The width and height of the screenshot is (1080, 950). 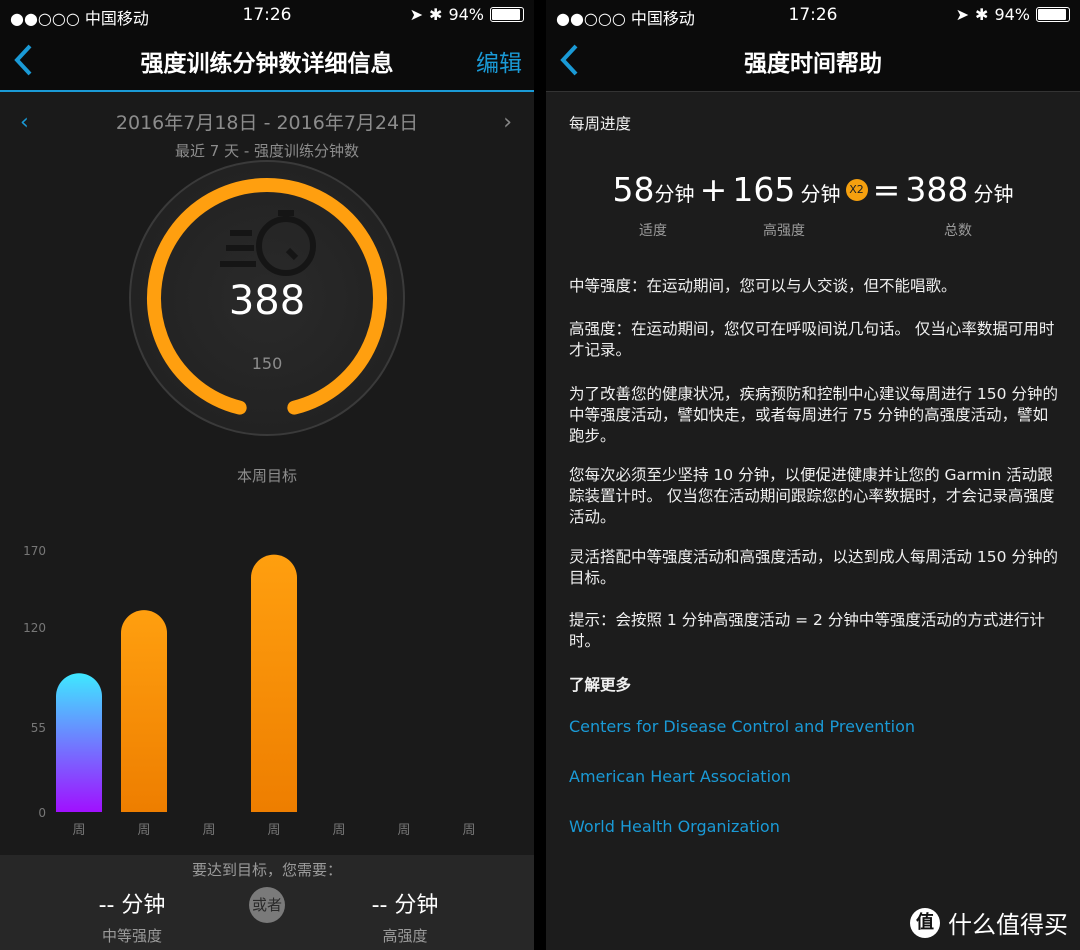 I want to click on plus: +, so click(x=713, y=189).